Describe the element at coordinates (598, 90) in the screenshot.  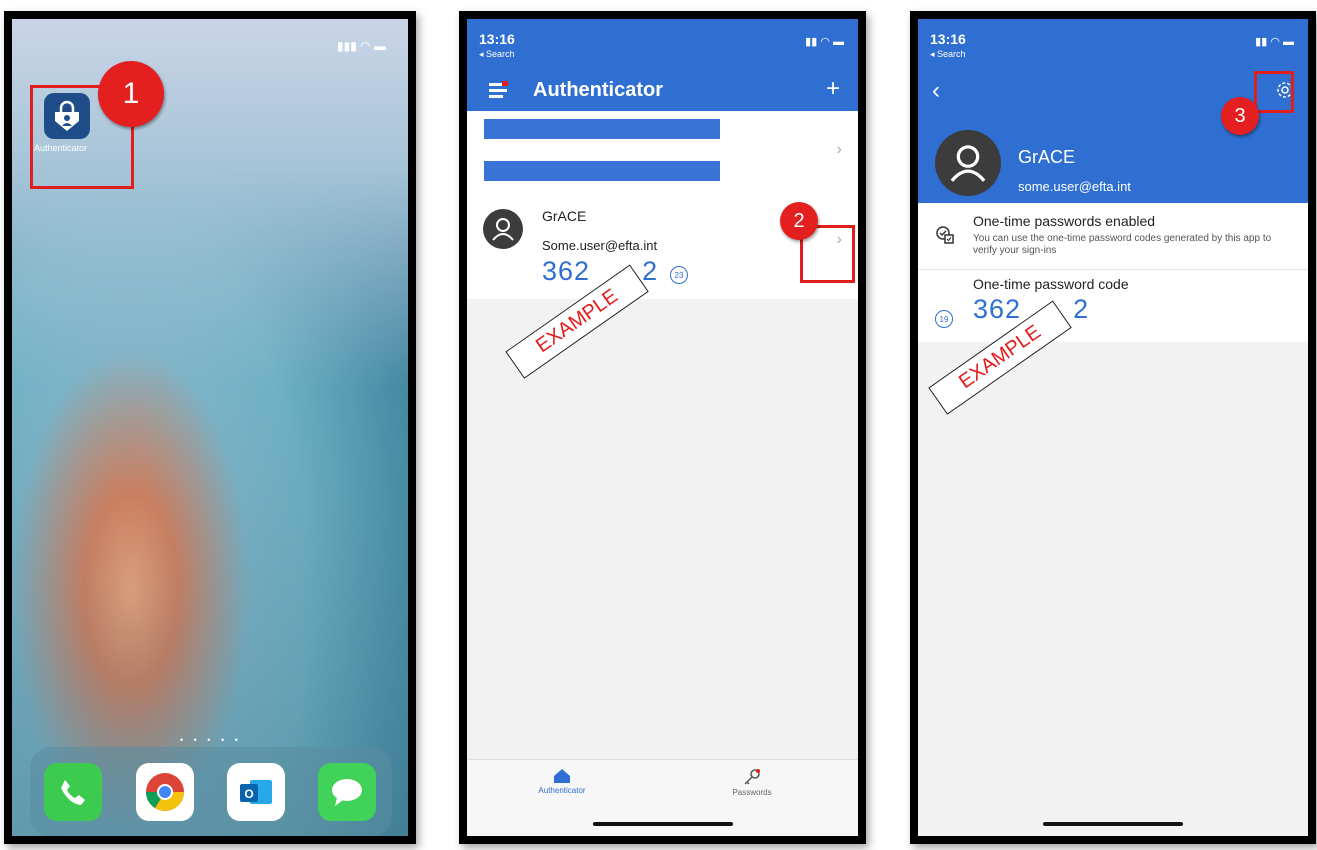
I see `page-title: Authenticator` at that location.